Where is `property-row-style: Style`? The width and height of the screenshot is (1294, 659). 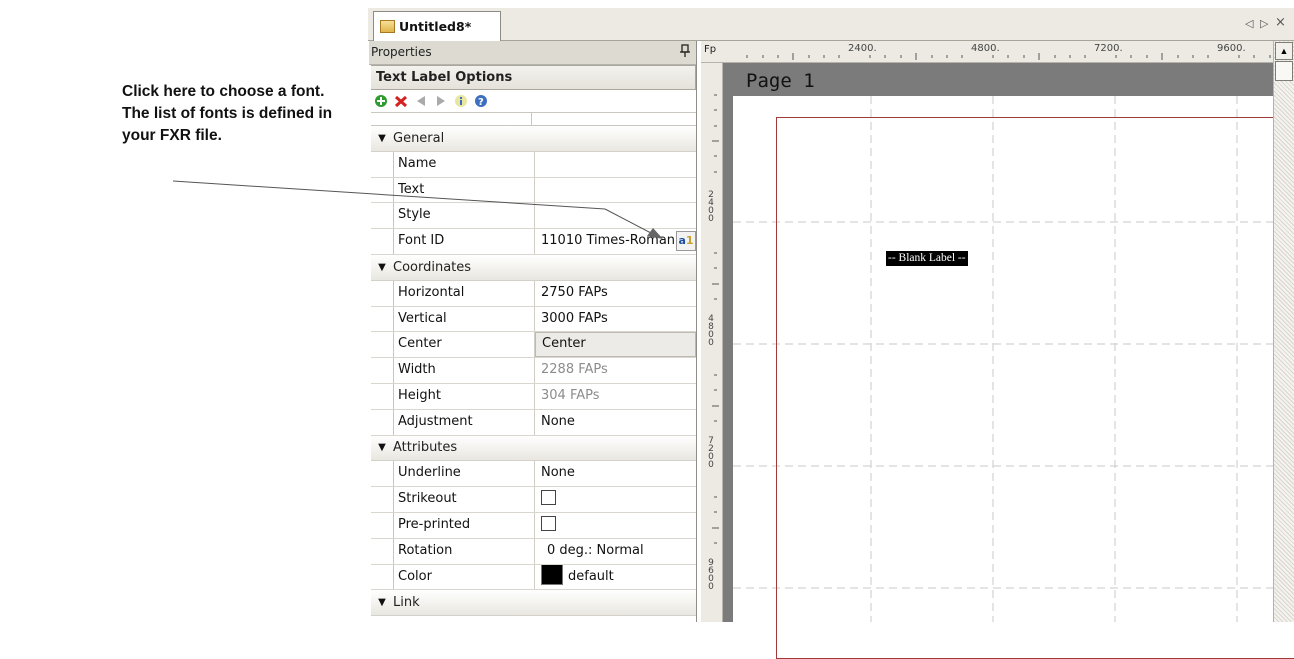 property-row-style: Style is located at coordinates (533, 216).